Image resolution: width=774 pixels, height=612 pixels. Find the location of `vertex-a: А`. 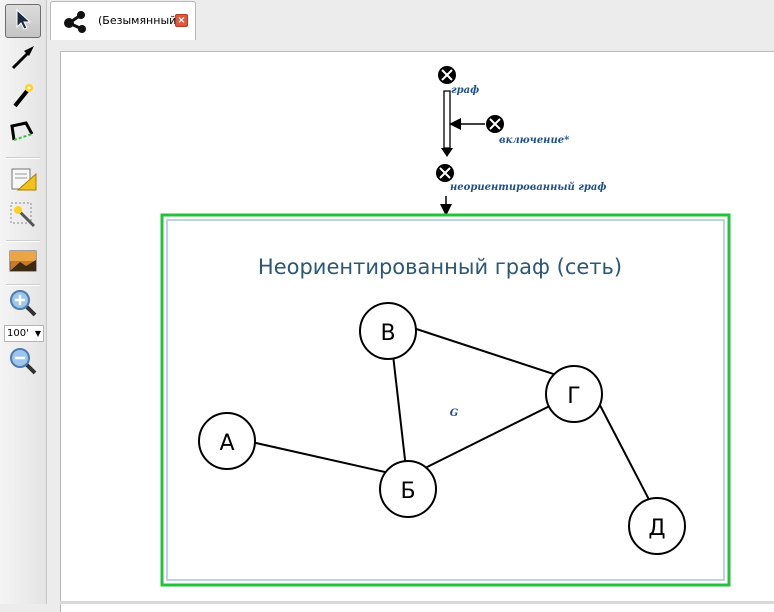

vertex-a: А is located at coordinates (227, 441).